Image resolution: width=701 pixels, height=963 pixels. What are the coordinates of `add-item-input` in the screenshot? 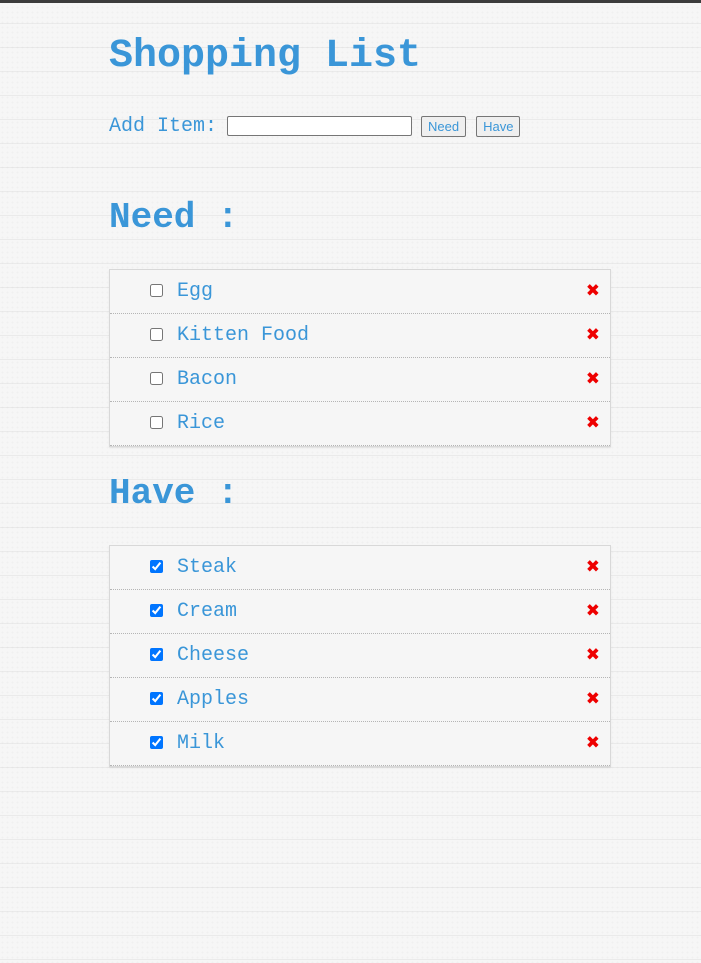 It's located at (320, 126).